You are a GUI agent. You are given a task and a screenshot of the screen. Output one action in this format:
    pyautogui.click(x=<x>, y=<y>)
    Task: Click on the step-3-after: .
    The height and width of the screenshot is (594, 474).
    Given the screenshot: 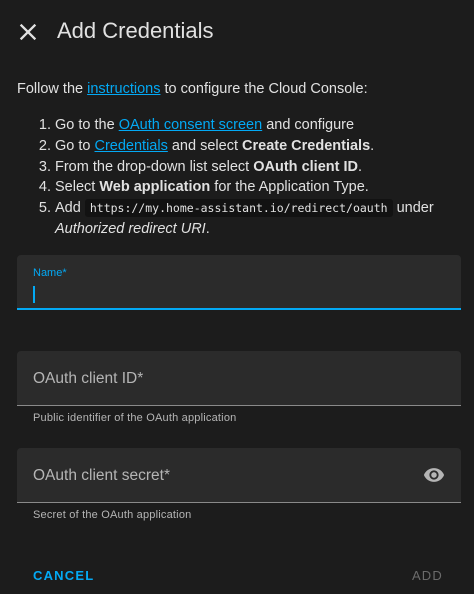 What is the action you would take?
    pyautogui.click(x=360, y=166)
    